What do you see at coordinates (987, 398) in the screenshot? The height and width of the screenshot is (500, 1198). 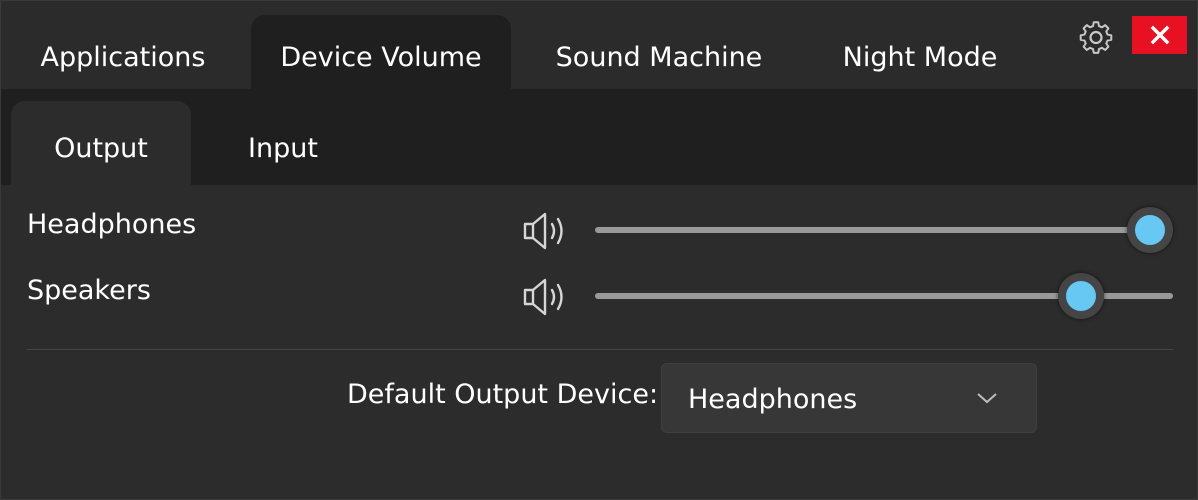 I see `chevron-down-icon` at bounding box center [987, 398].